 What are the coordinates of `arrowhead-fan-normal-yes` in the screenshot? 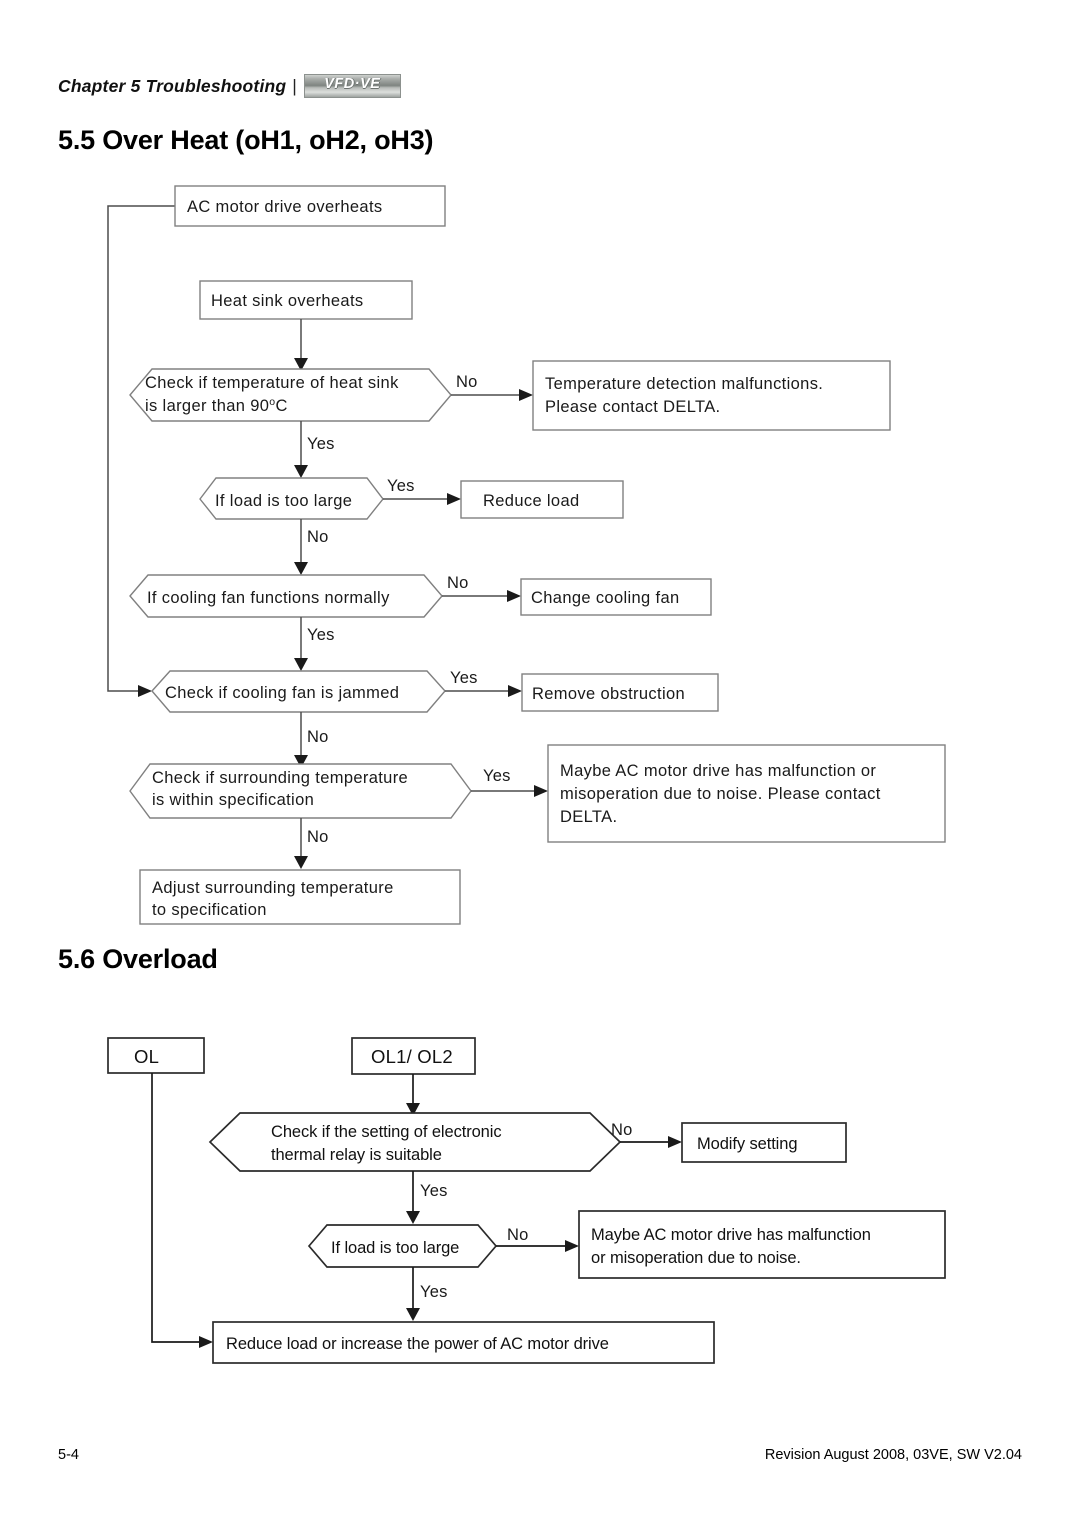 It's located at (301, 664).